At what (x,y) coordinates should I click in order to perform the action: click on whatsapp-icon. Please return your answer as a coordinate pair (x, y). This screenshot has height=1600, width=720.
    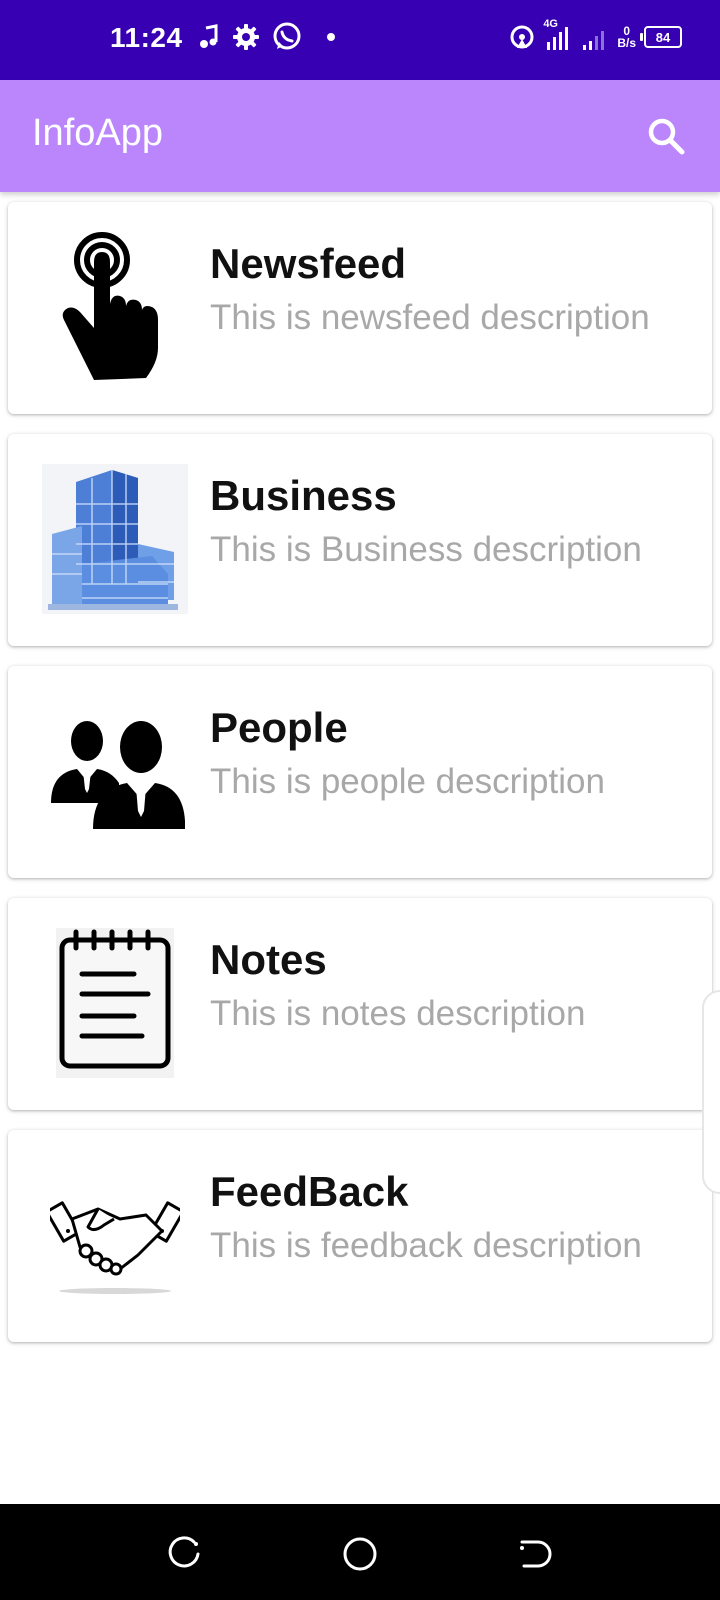
    Looking at the image, I should click on (287, 36).